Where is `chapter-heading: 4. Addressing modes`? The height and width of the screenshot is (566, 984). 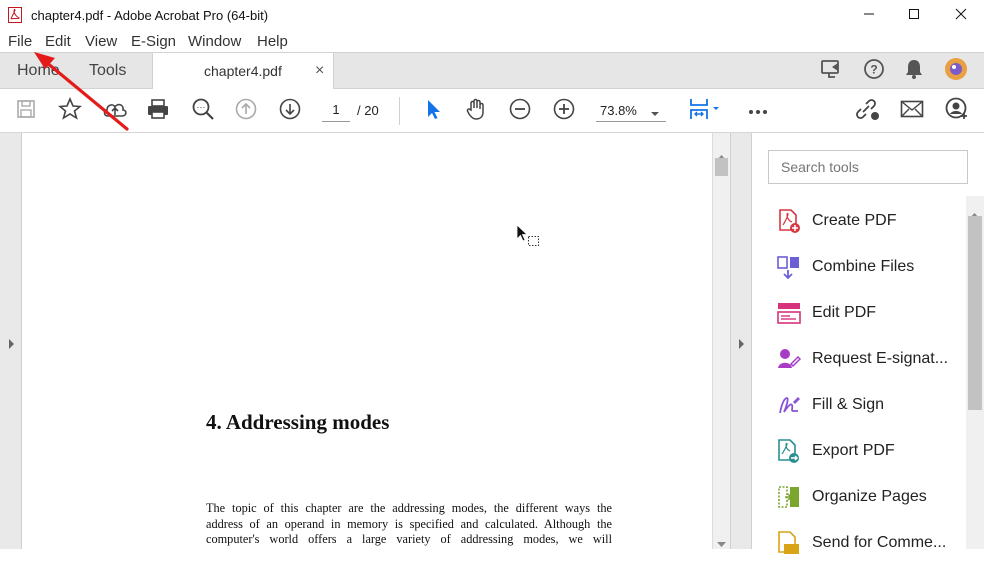 chapter-heading: 4. Addressing modes is located at coordinates (298, 422).